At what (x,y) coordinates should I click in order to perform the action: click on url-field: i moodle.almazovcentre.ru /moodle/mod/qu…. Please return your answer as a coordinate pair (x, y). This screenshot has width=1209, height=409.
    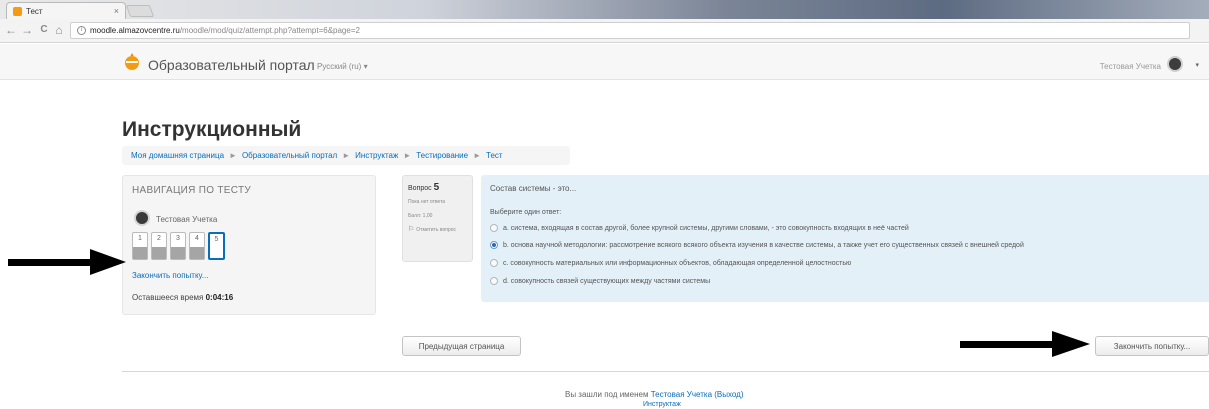
    Looking at the image, I should click on (630, 30).